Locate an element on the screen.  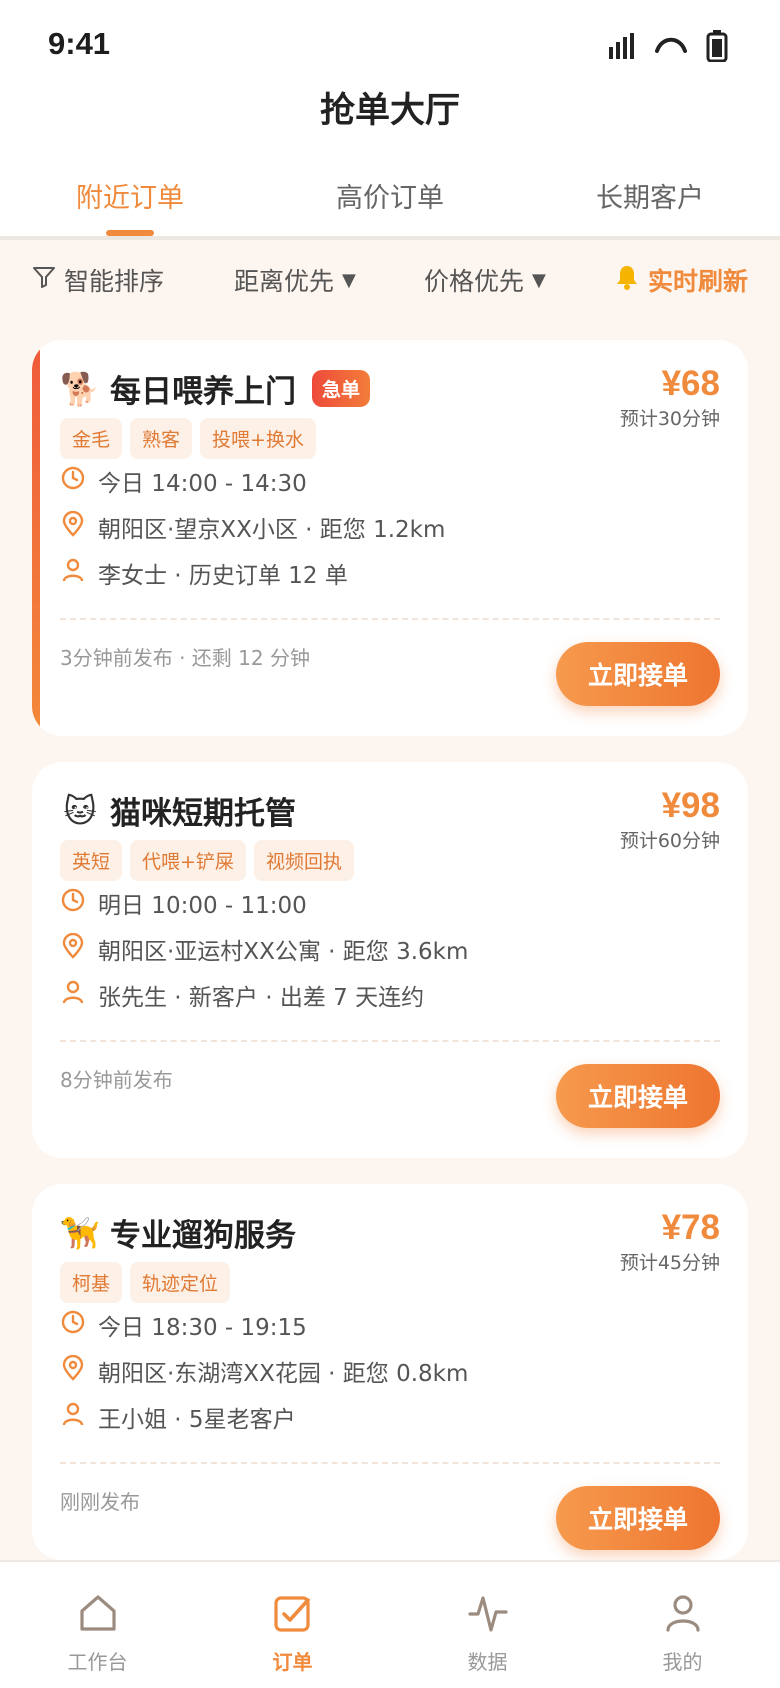
nav-item-workbench: 工作台 is located at coordinates (97, 1625).